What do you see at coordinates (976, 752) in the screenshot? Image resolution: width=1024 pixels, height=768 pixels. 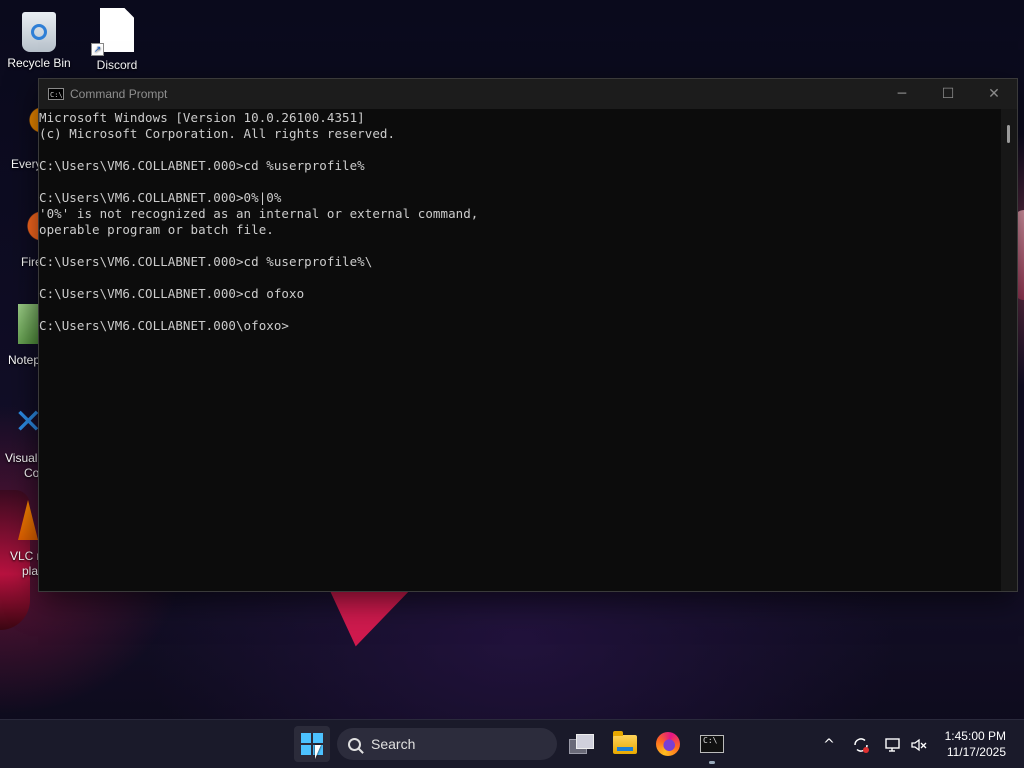 I see `clock-date: 11/17/2025` at bounding box center [976, 752].